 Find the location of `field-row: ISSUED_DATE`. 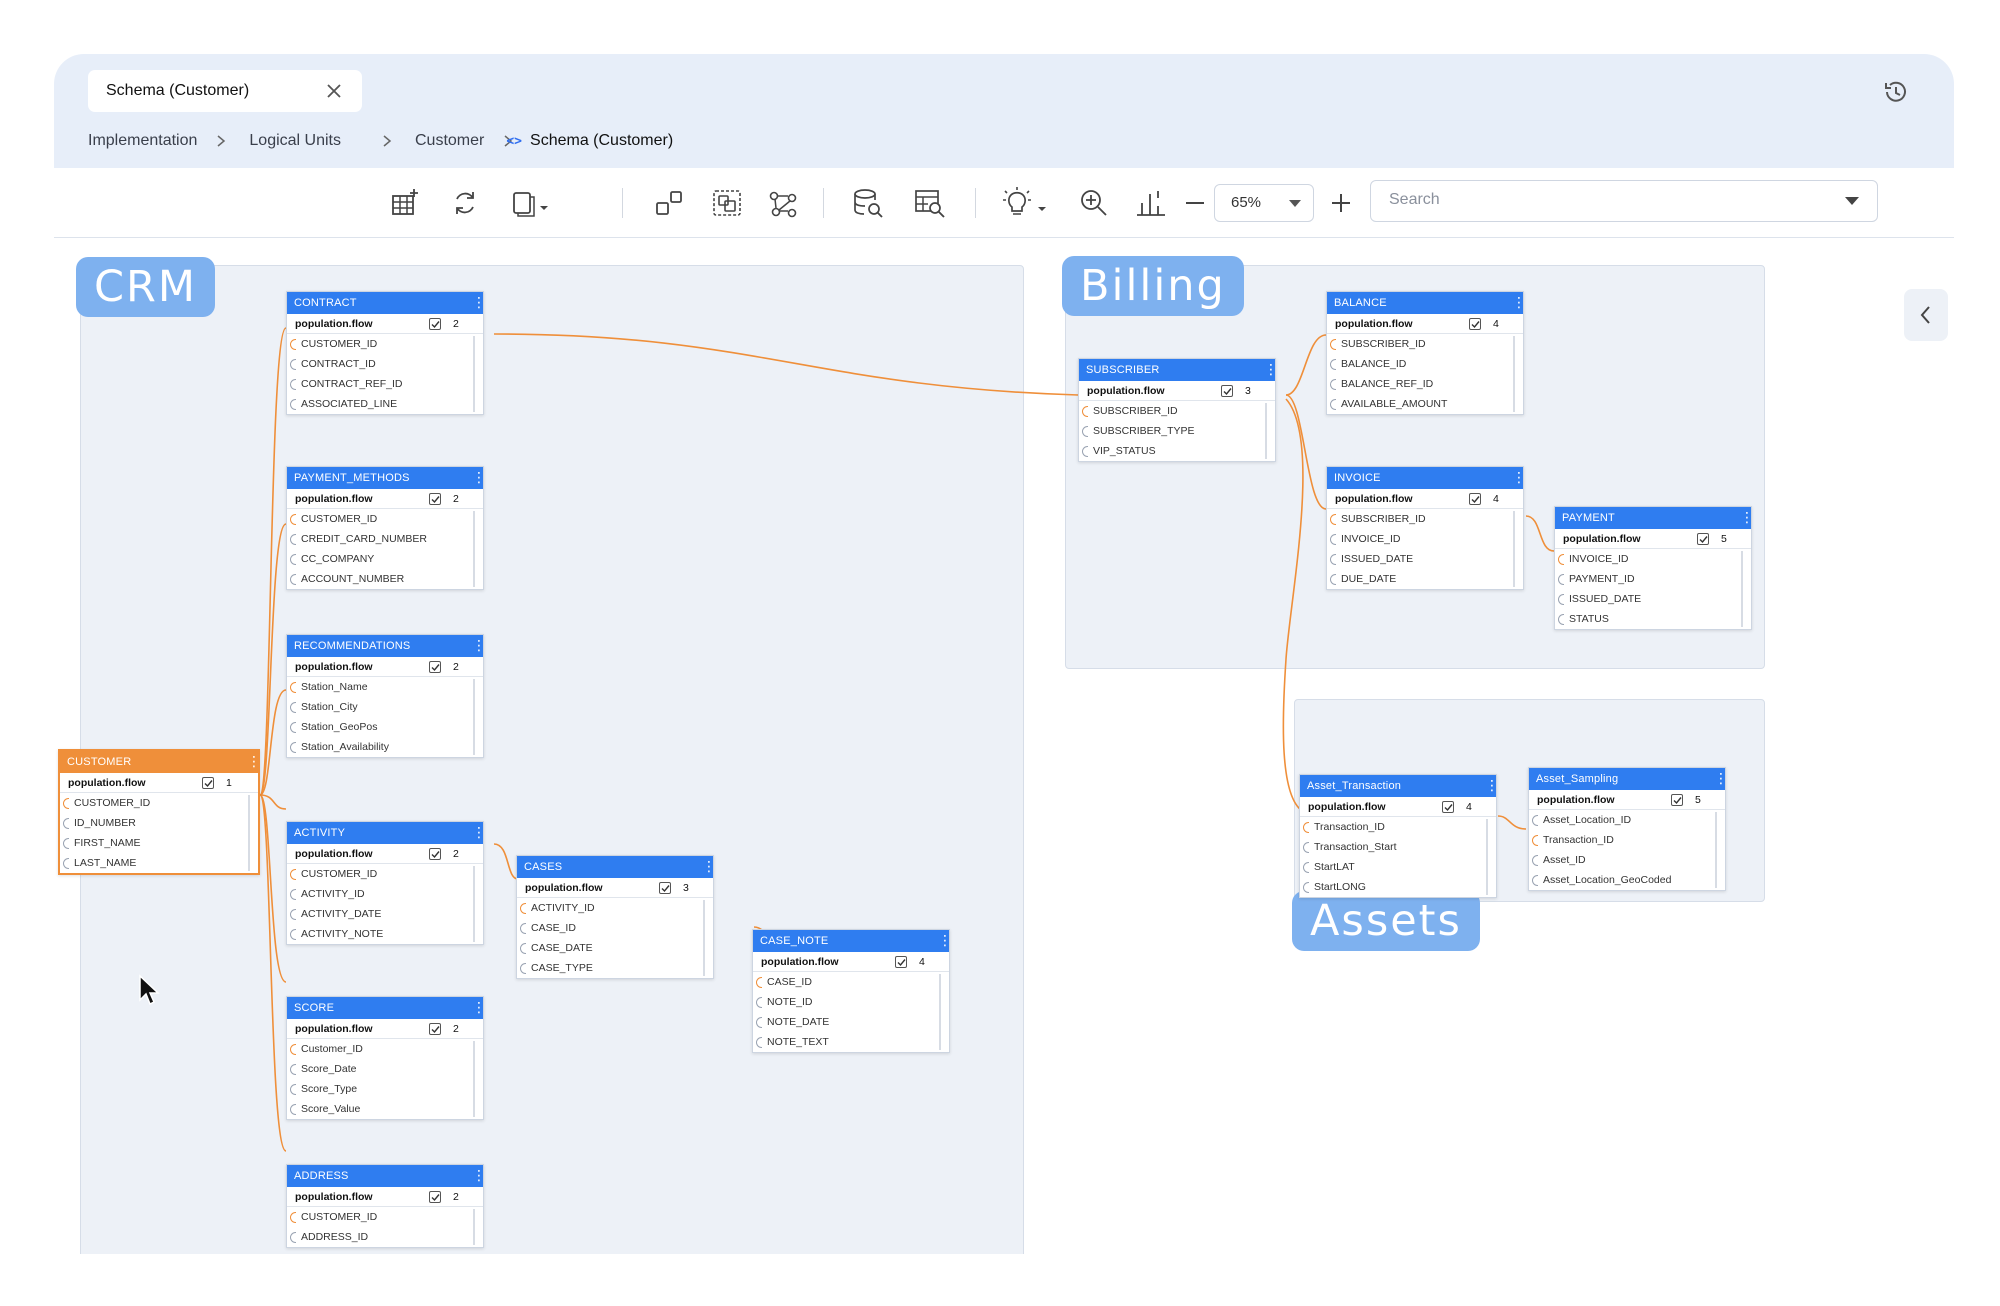

field-row: ISSUED_DATE is located at coordinates (1646, 599).